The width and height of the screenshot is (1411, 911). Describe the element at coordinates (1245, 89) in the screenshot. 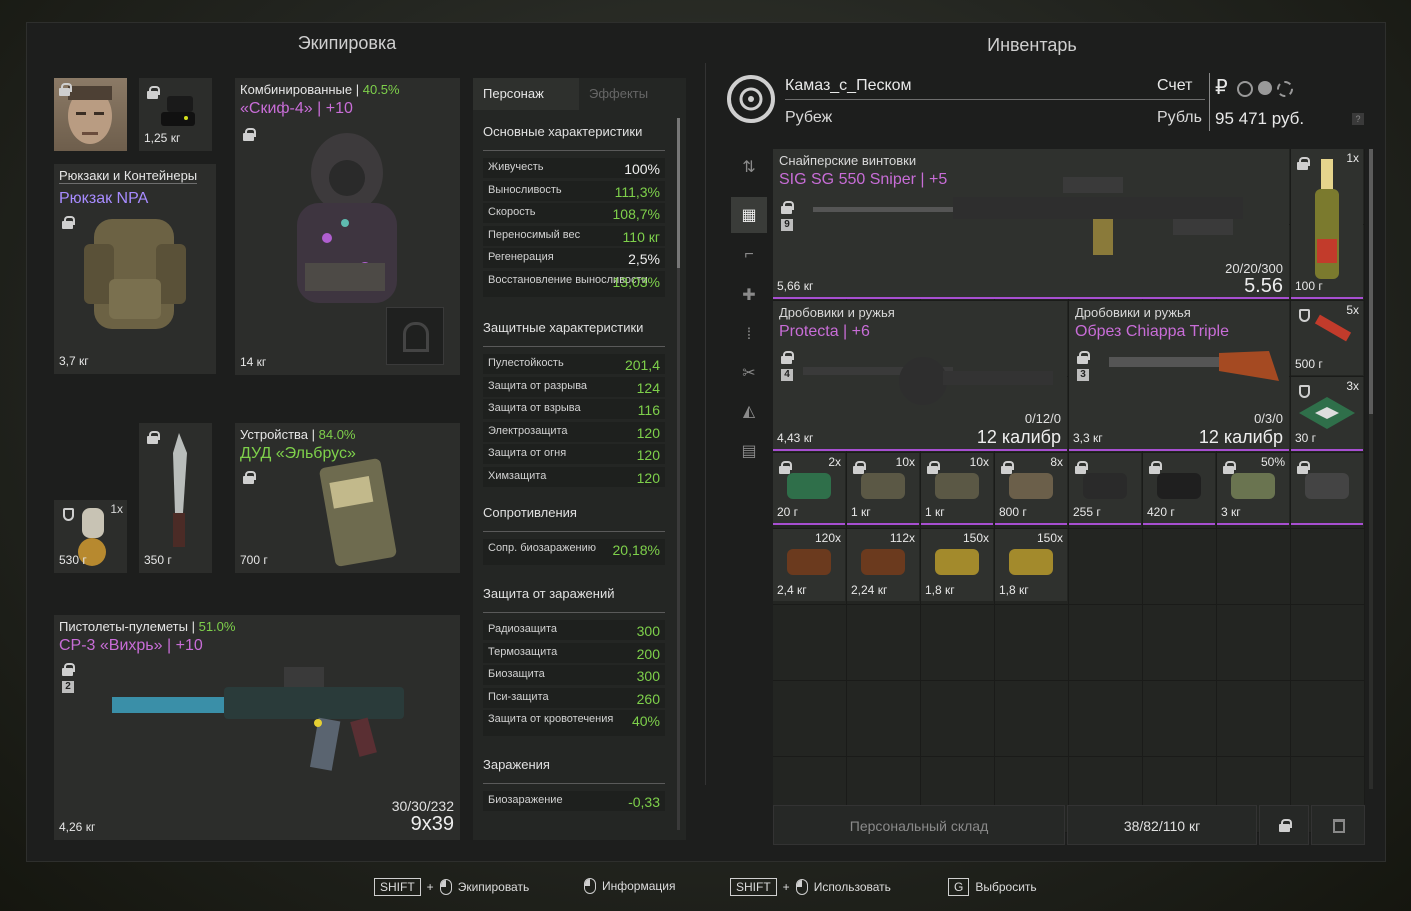

I see `gear-currency-icon` at that location.